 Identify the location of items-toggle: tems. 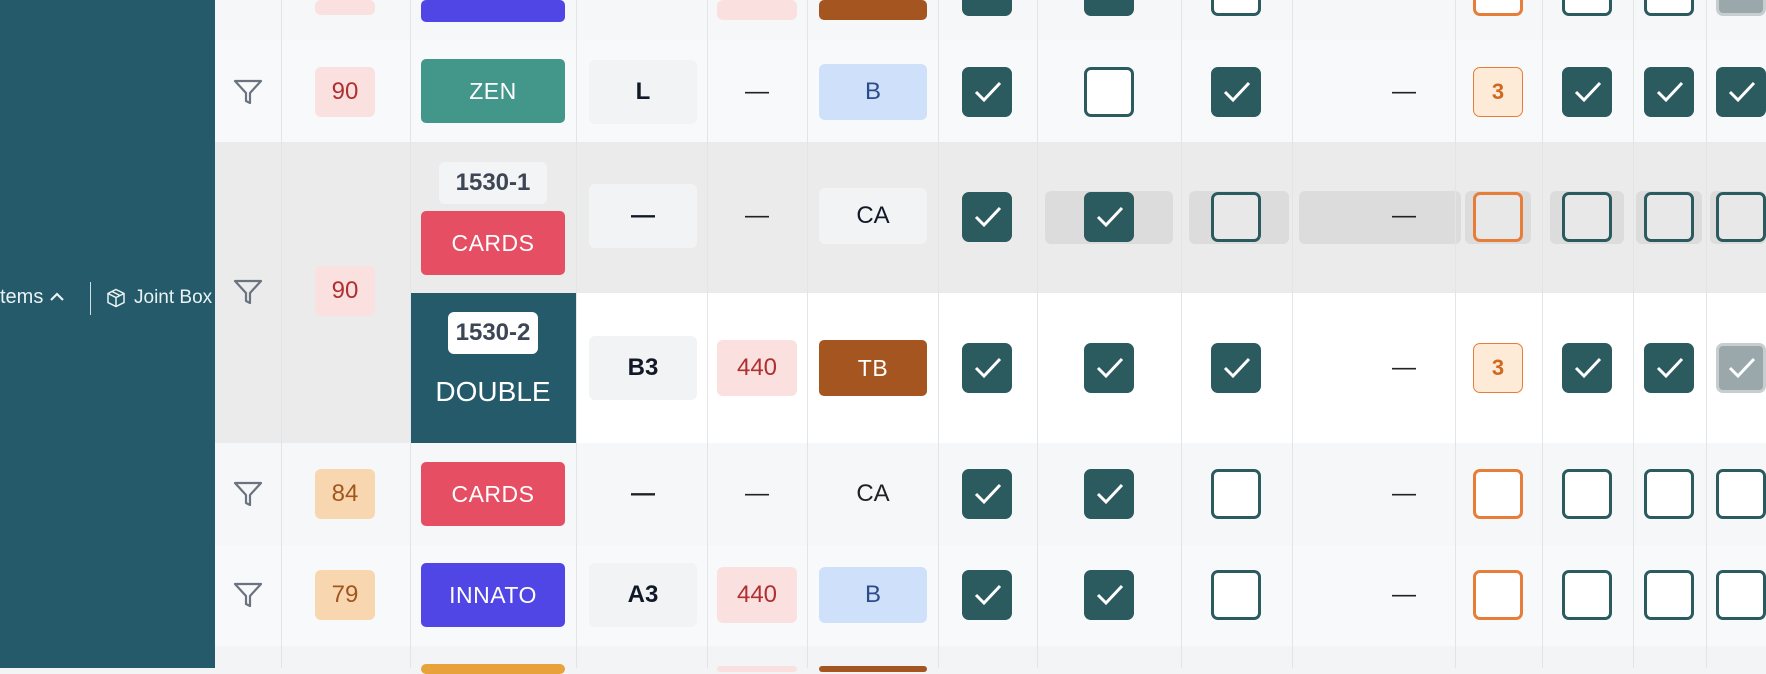
(32, 297).